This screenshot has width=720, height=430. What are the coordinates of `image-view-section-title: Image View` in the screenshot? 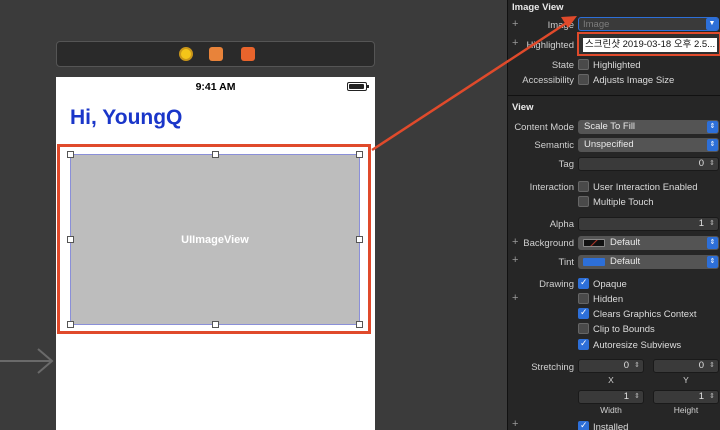 It's located at (538, 7).